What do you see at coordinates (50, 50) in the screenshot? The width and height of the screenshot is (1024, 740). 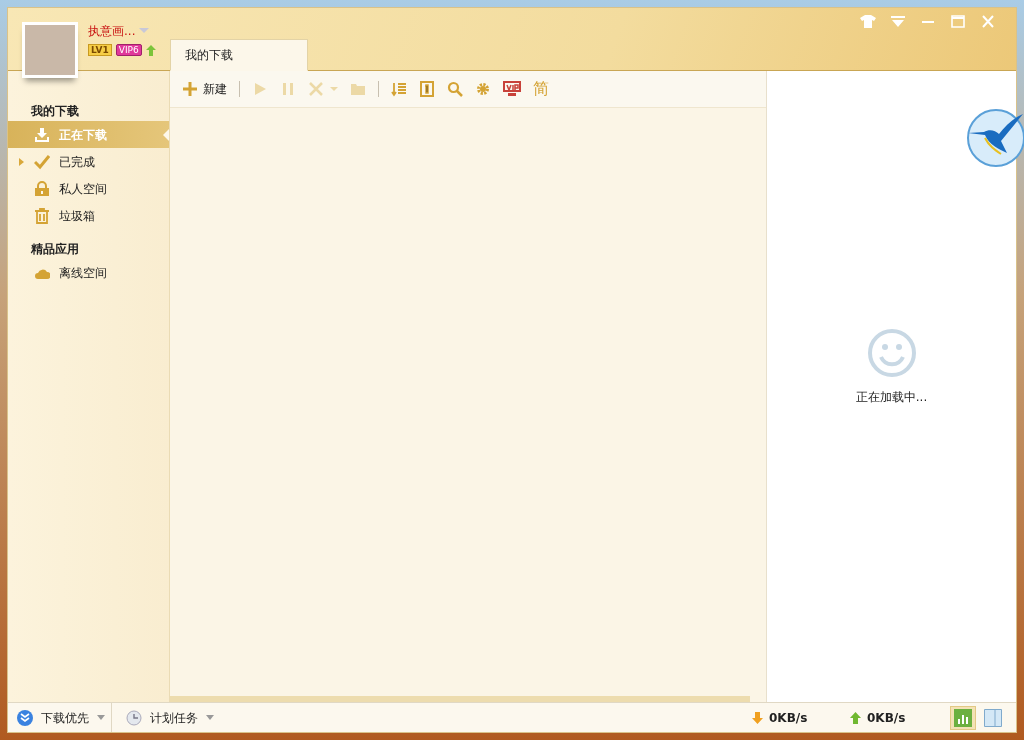 I see `avatar-placeholder` at bounding box center [50, 50].